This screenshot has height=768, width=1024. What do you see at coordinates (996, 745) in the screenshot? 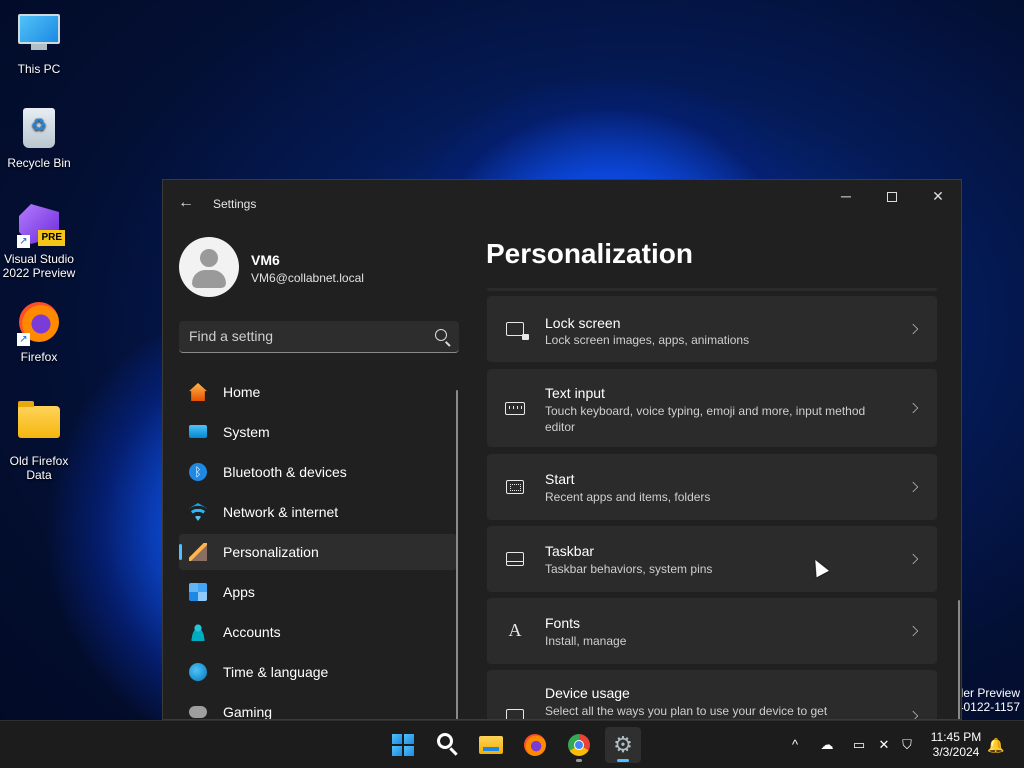
I see `notification-bell-icon: 🔔` at bounding box center [996, 745].